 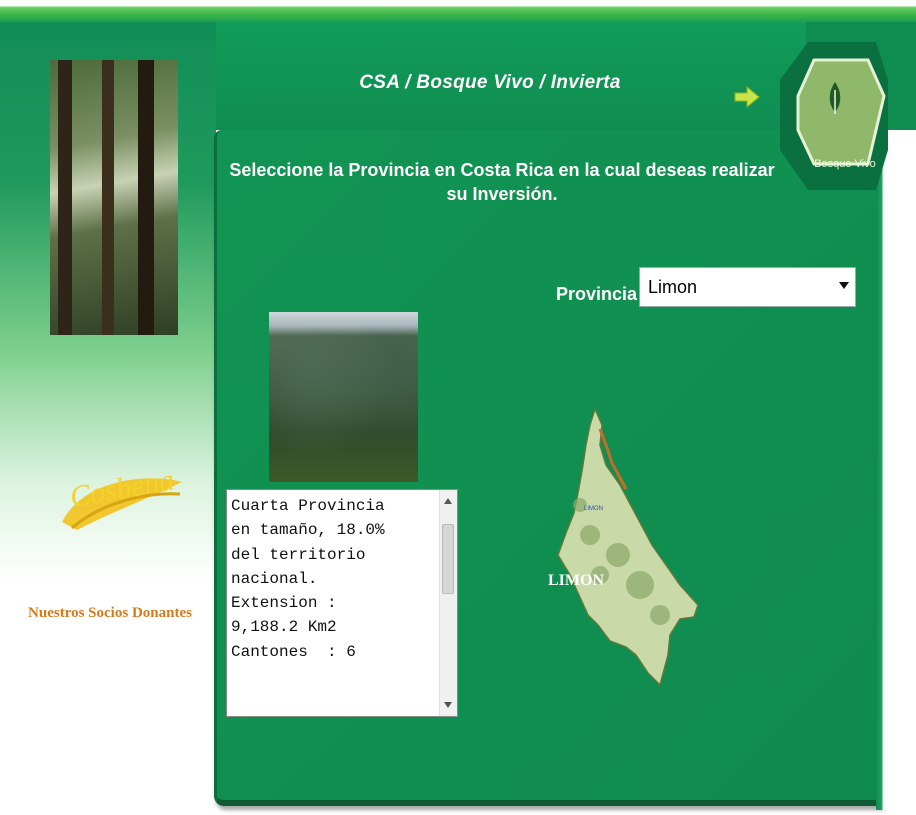 I want to click on scroll-up-icon, so click(x=448, y=501).